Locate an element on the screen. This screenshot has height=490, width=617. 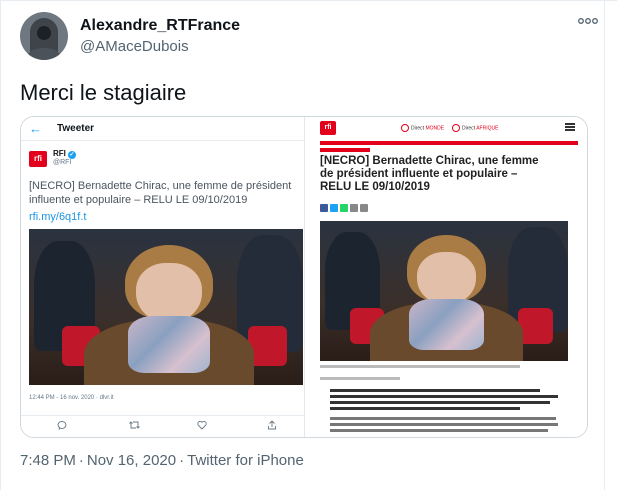
embedded-photo is located at coordinates (166, 307).